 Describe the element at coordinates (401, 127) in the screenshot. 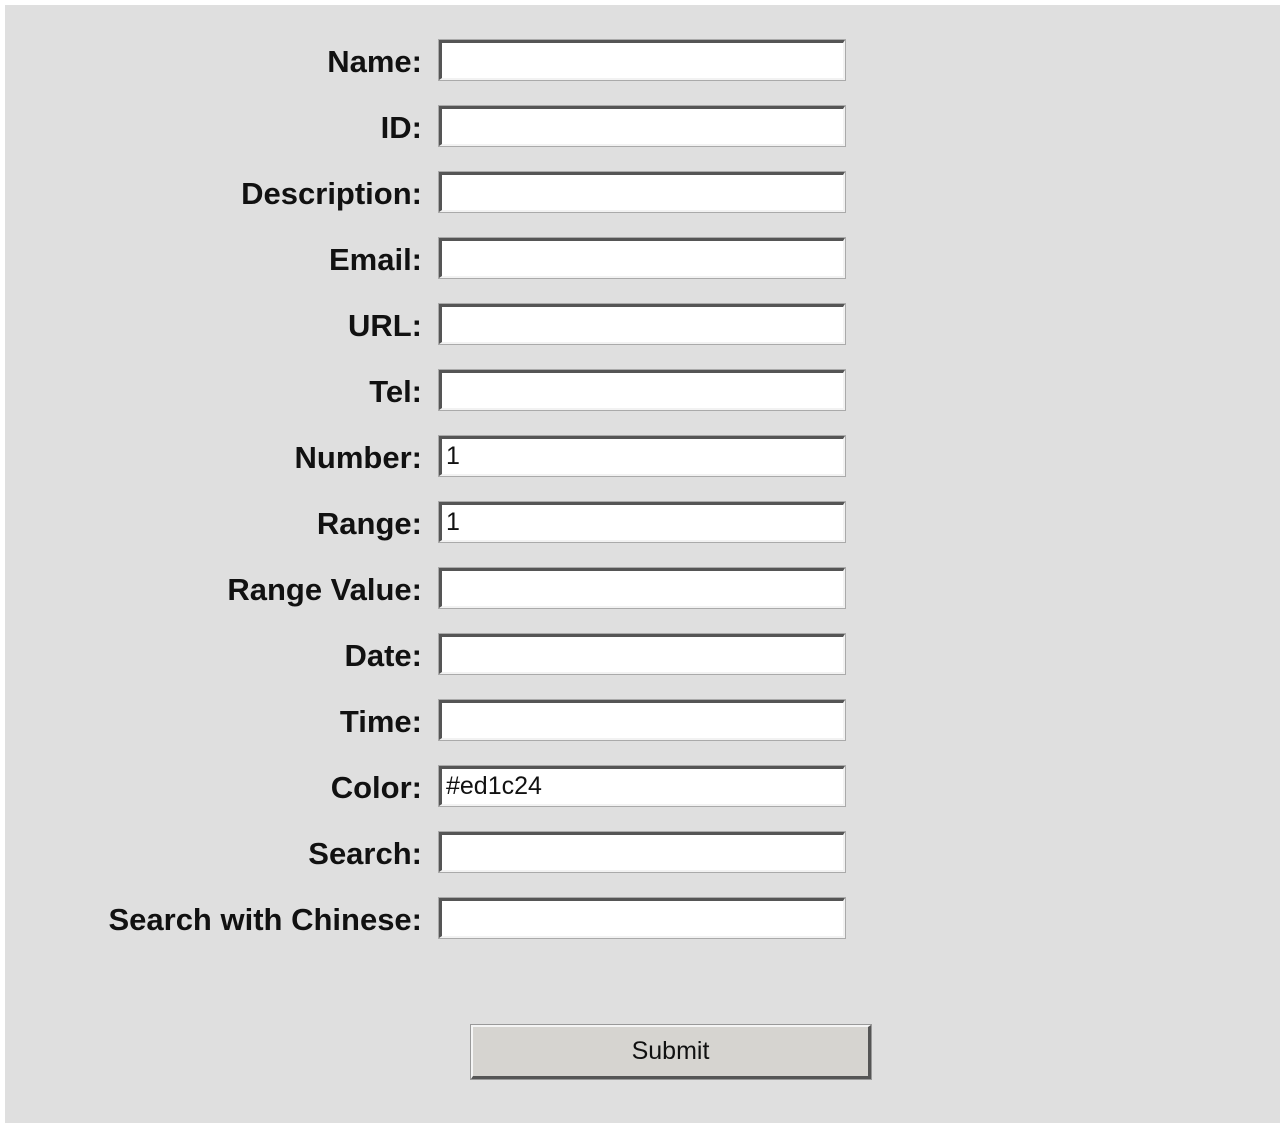

I see `id-label: ID:` at that location.